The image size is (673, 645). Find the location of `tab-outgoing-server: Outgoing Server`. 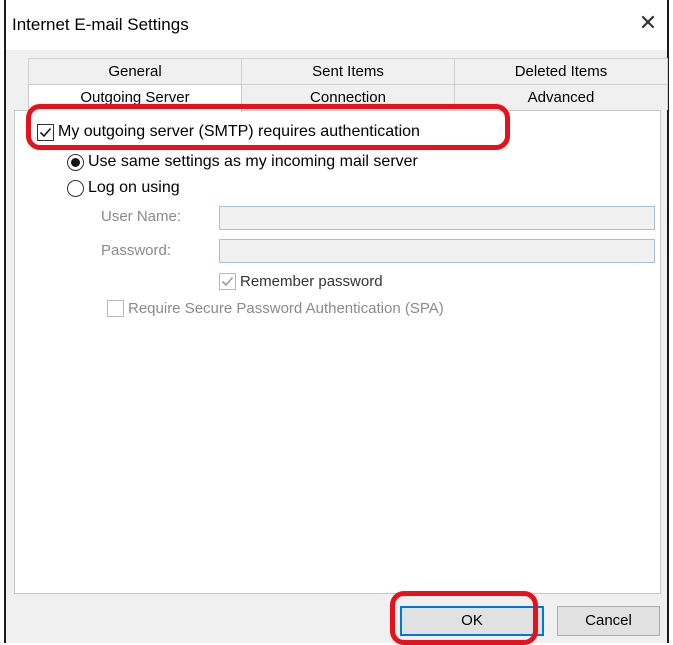

tab-outgoing-server: Outgoing Server is located at coordinates (135, 98).